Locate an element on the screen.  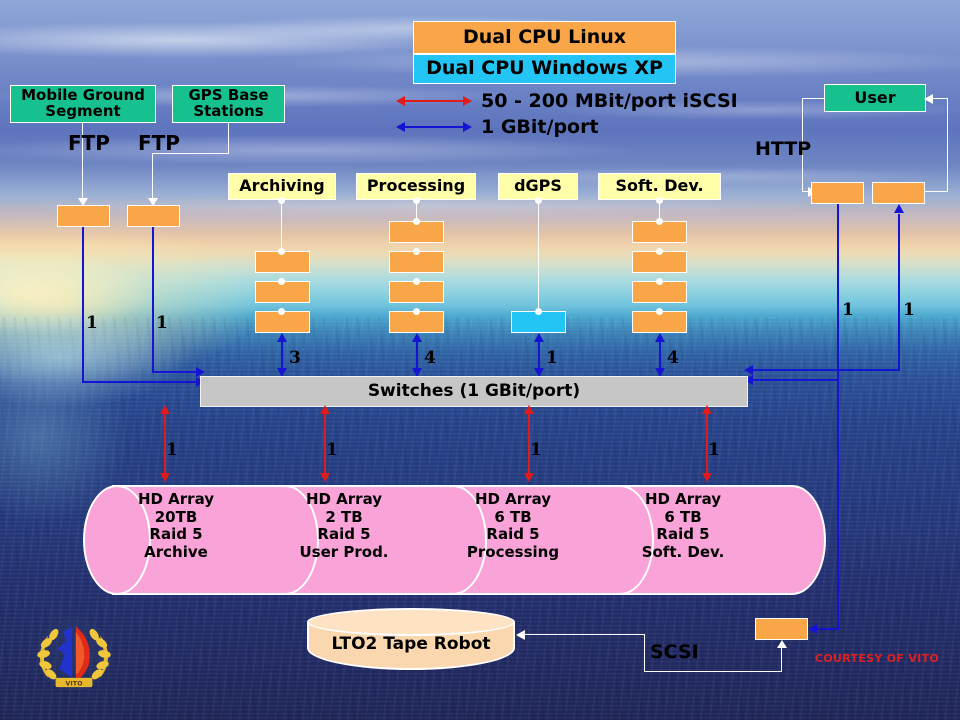
hd-array-4-label: HD Array 6 TB Raid 5 Soft. Dev. is located at coordinates (683, 526).